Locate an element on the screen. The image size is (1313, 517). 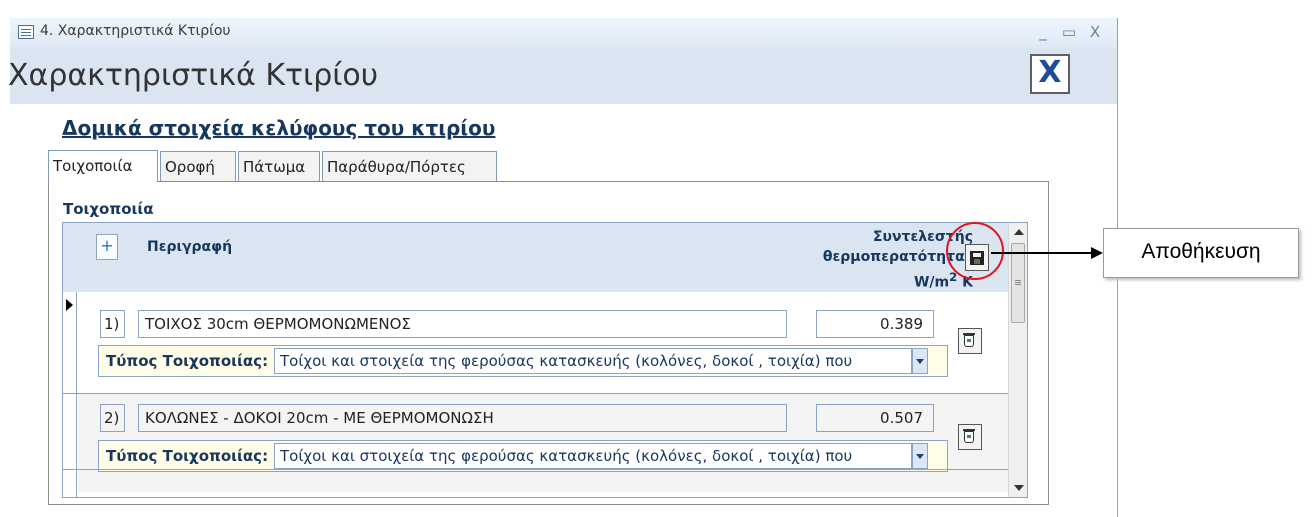
callout-arrow-line is located at coordinates (1043, 253).